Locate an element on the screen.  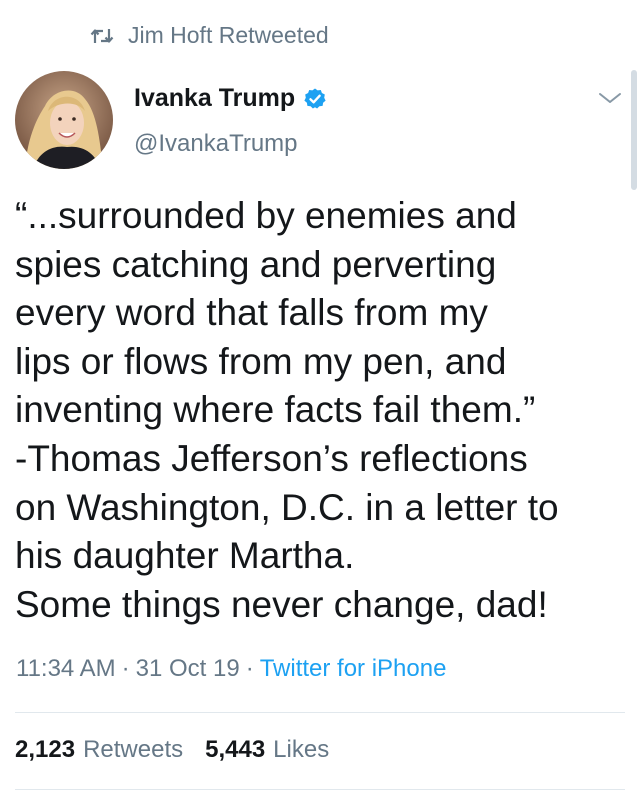
retweets-stat: 2,123 Retweets is located at coordinates (99, 750).